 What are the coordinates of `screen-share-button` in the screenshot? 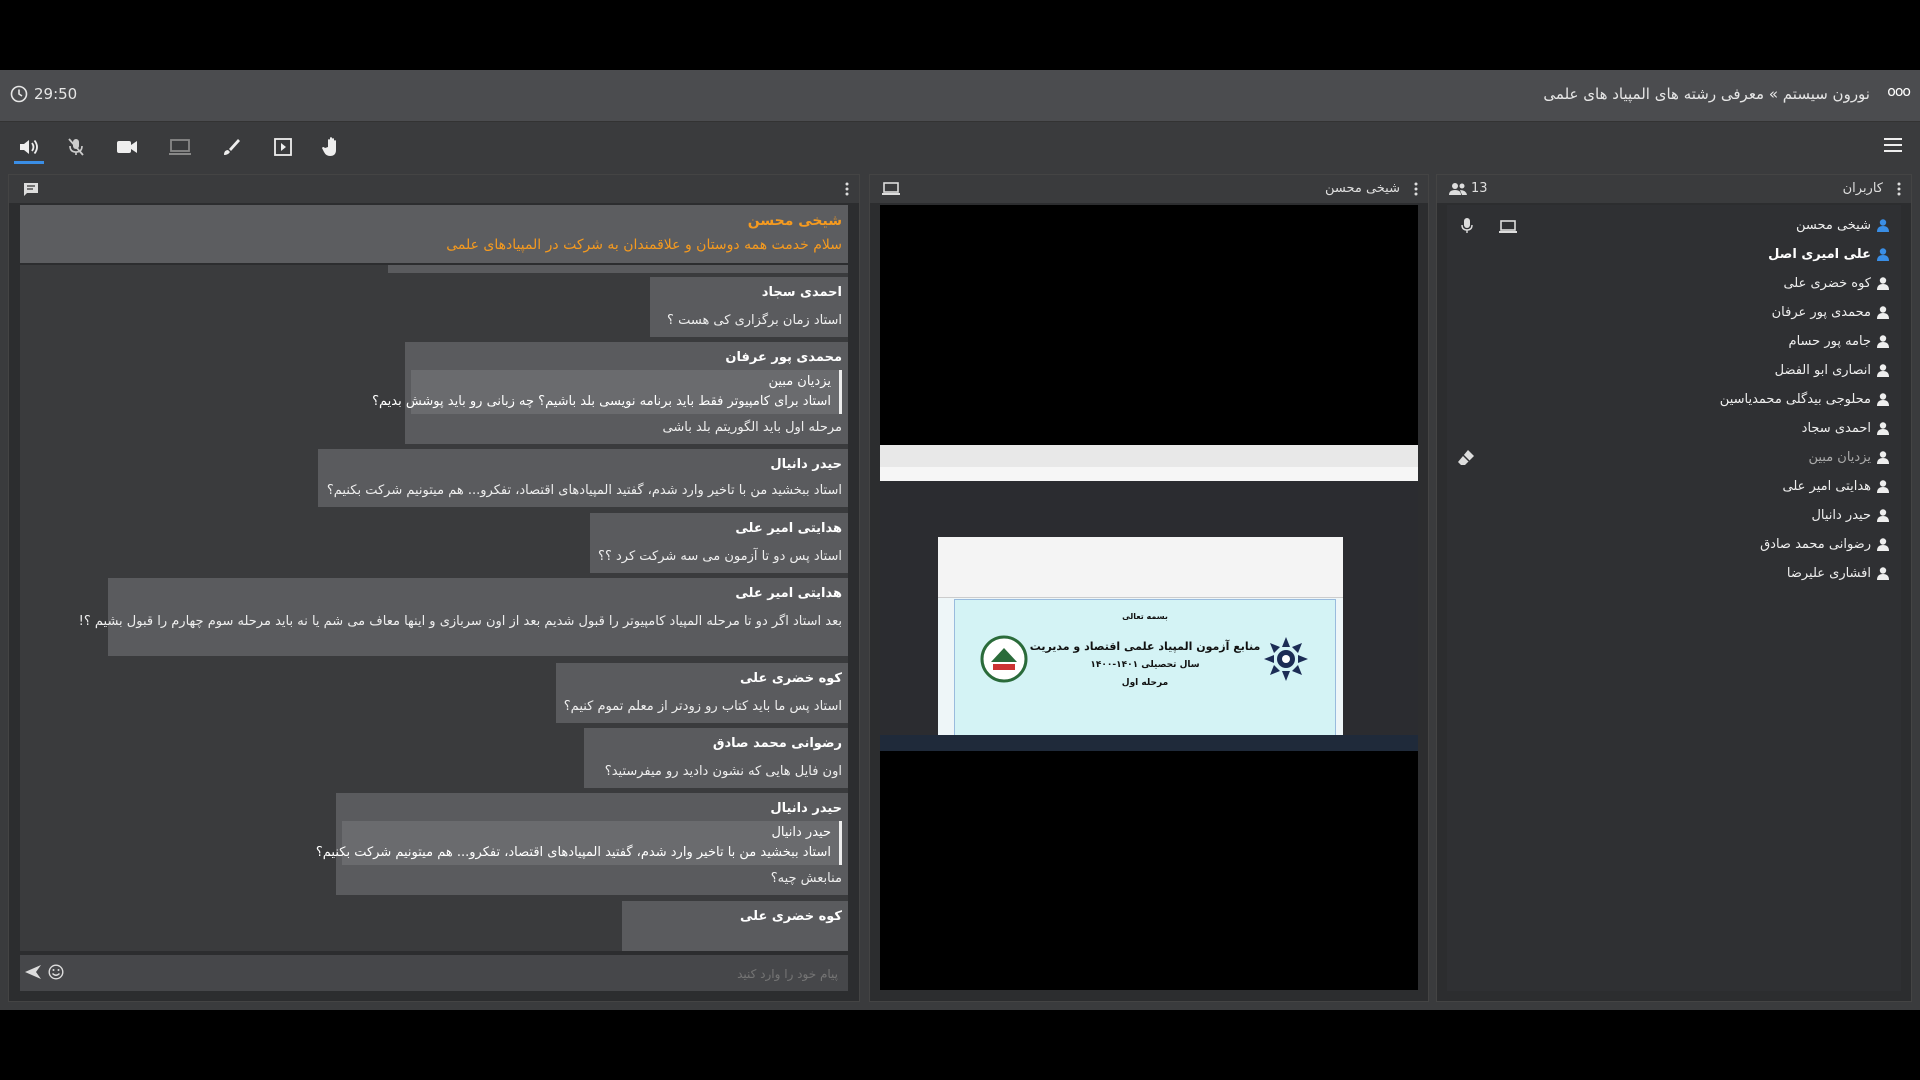 It's located at (180, 147).